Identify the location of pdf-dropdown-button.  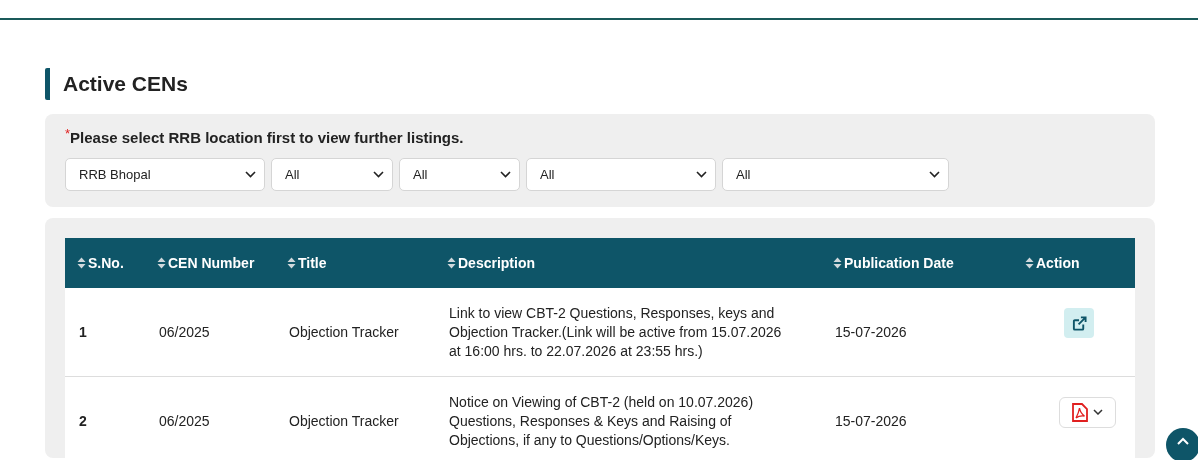
(1087, 412).